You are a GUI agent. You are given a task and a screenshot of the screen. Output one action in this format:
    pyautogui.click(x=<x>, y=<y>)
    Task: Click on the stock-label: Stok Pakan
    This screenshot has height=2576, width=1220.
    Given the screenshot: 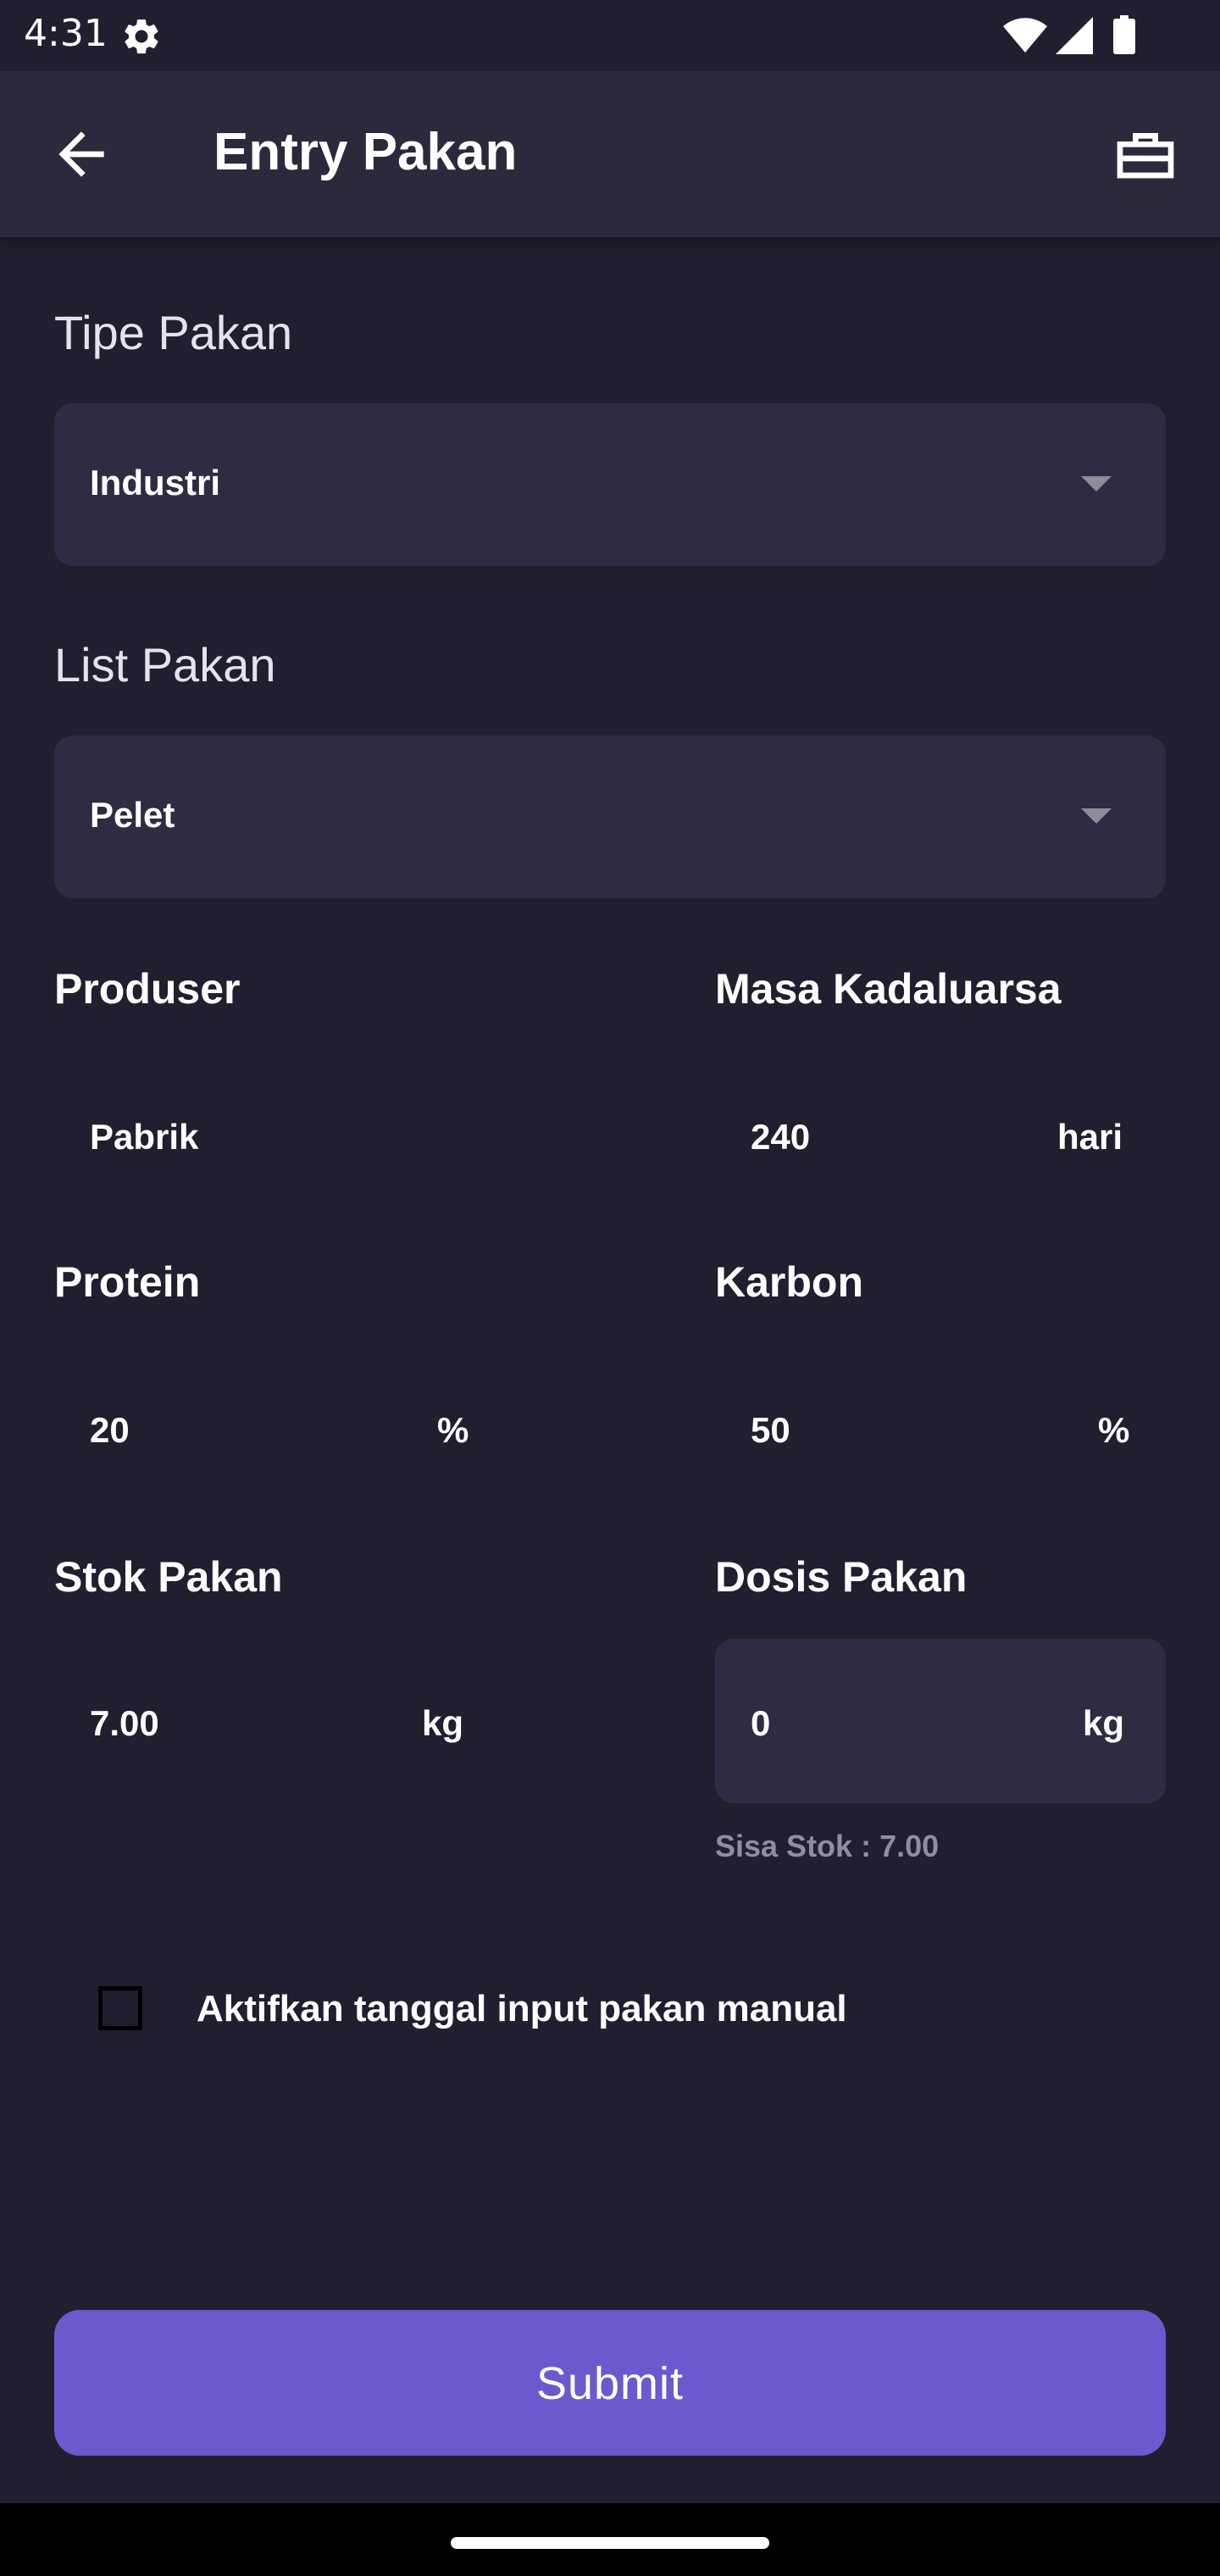 What is the action you would take?
    pyautogui.click(x=168, y=1577)
    